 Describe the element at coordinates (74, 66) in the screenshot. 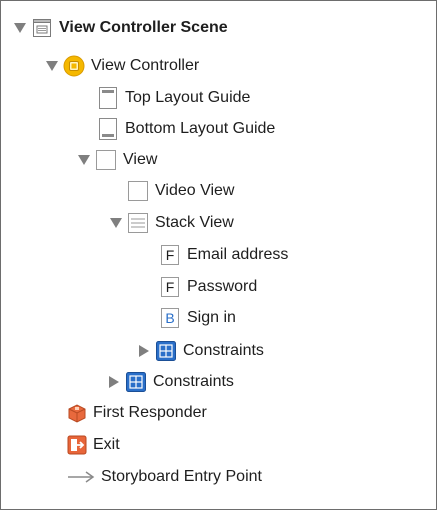

I see `view-controller-icon` at that location.